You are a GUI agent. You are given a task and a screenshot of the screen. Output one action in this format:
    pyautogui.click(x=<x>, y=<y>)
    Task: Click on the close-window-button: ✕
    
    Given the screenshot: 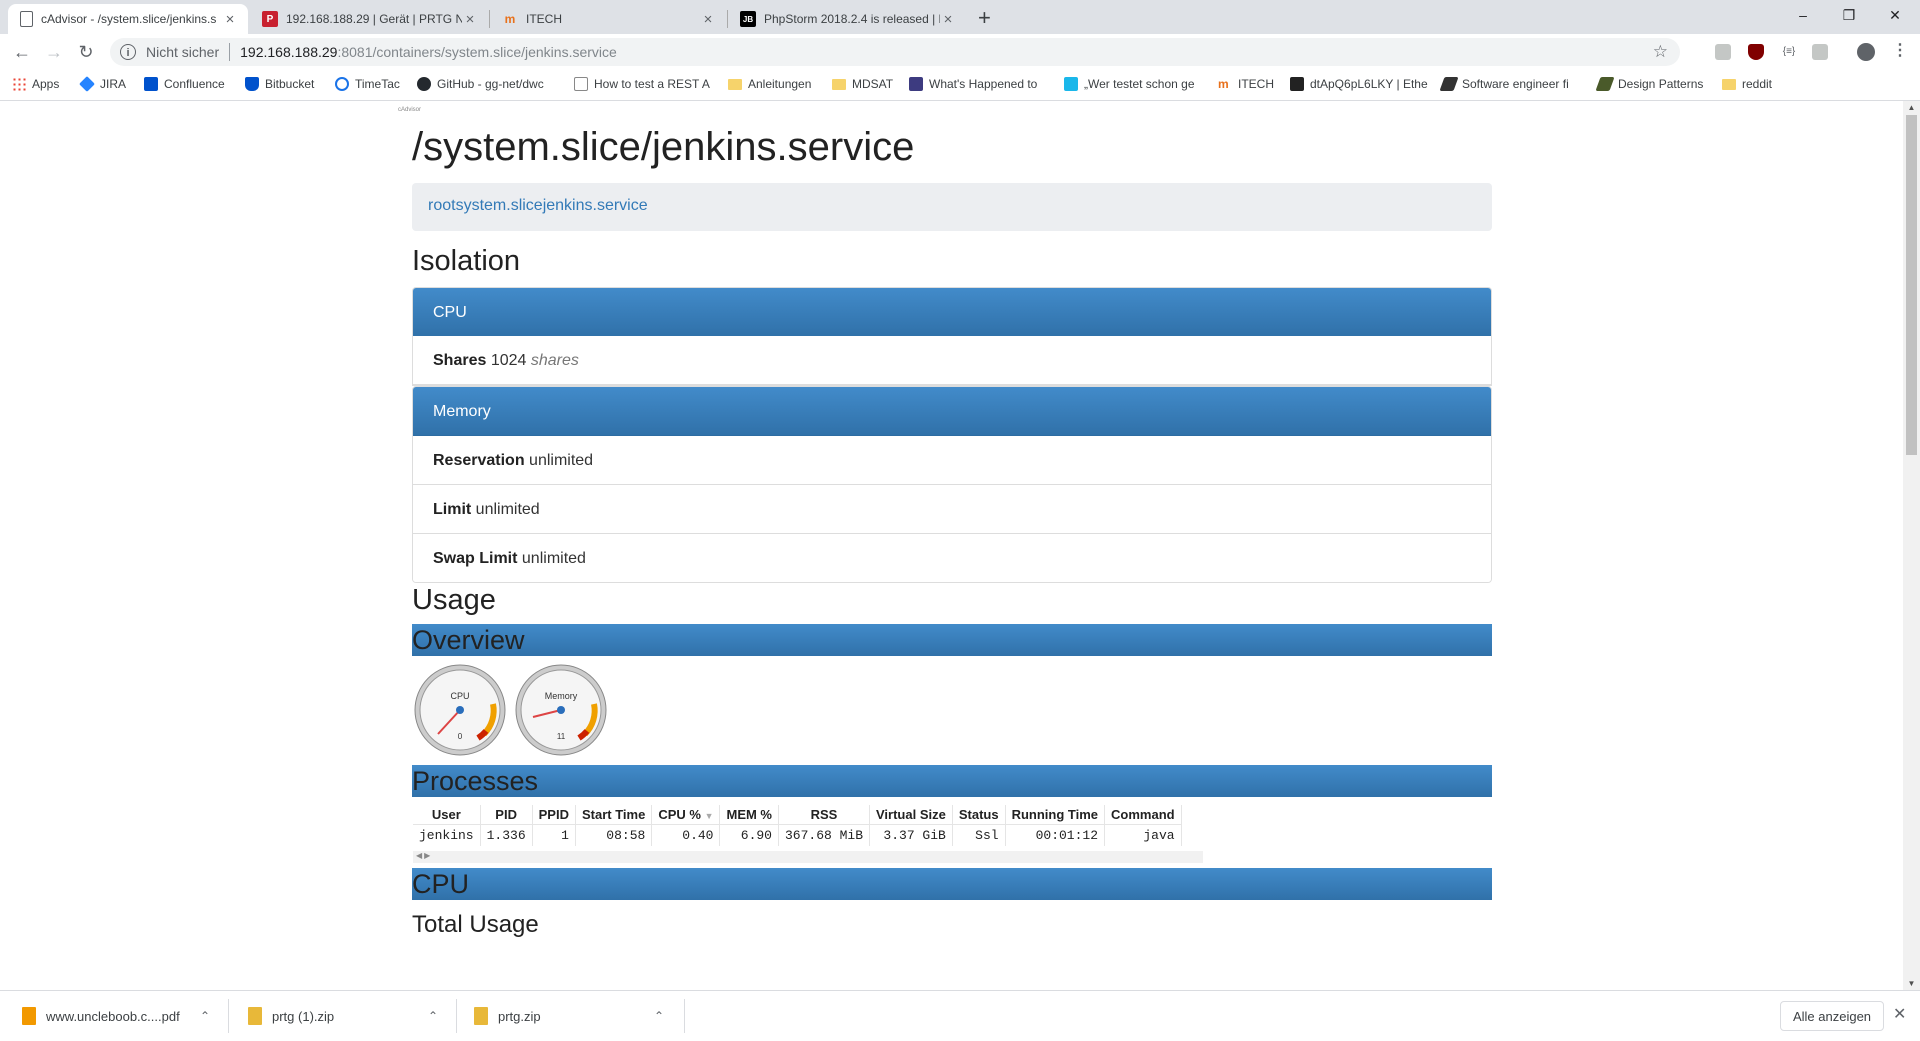 What is the action you would take?
    pyautogui.click(x=1895, y=15)
    